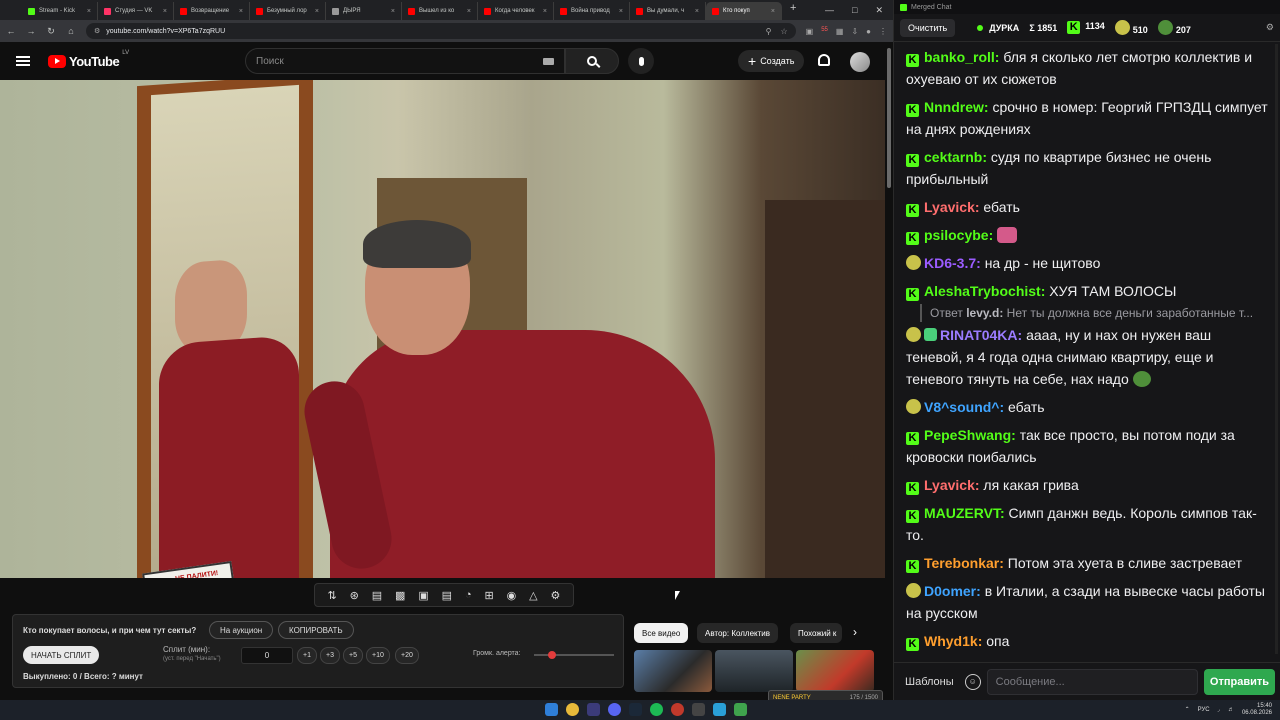  I want to click on browser-tab: Студия — VK ×, so click(136, 11).